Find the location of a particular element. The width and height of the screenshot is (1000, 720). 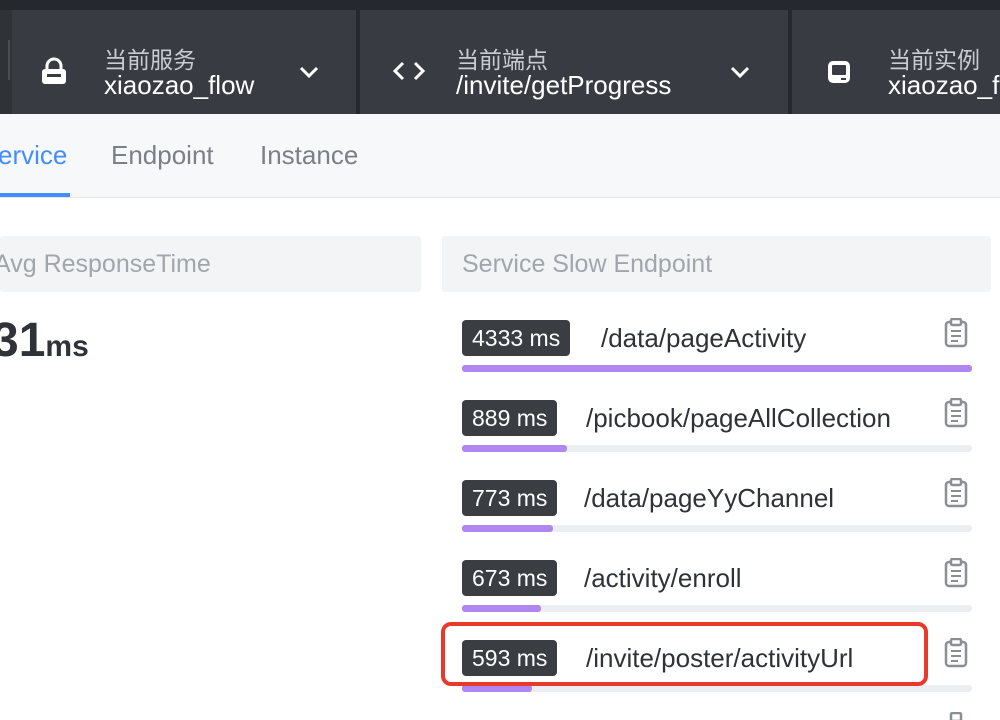

instance-selector: 当前实例 xiaozao_f is located at coordinates (896, 62).